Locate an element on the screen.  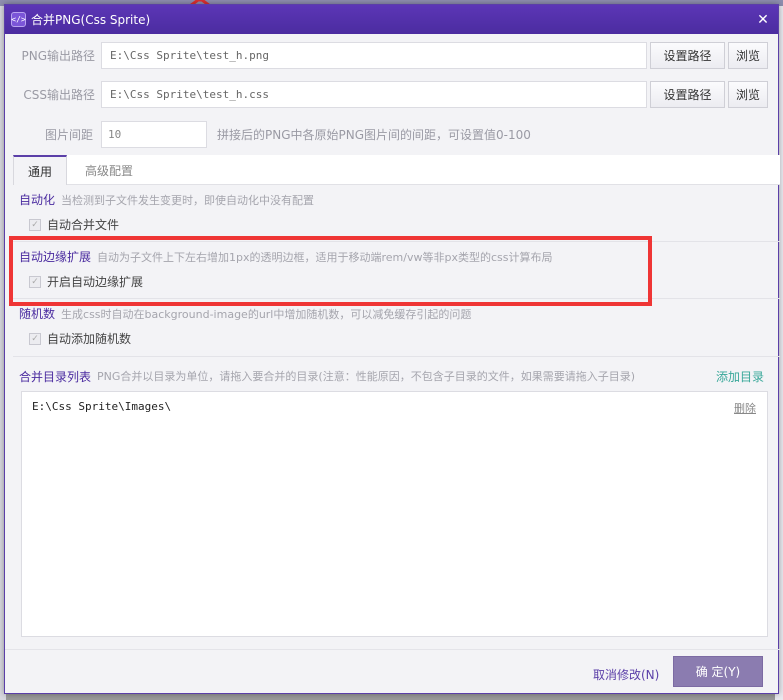
png-browse-button: 浏览 is located at coordinates (748, 55).